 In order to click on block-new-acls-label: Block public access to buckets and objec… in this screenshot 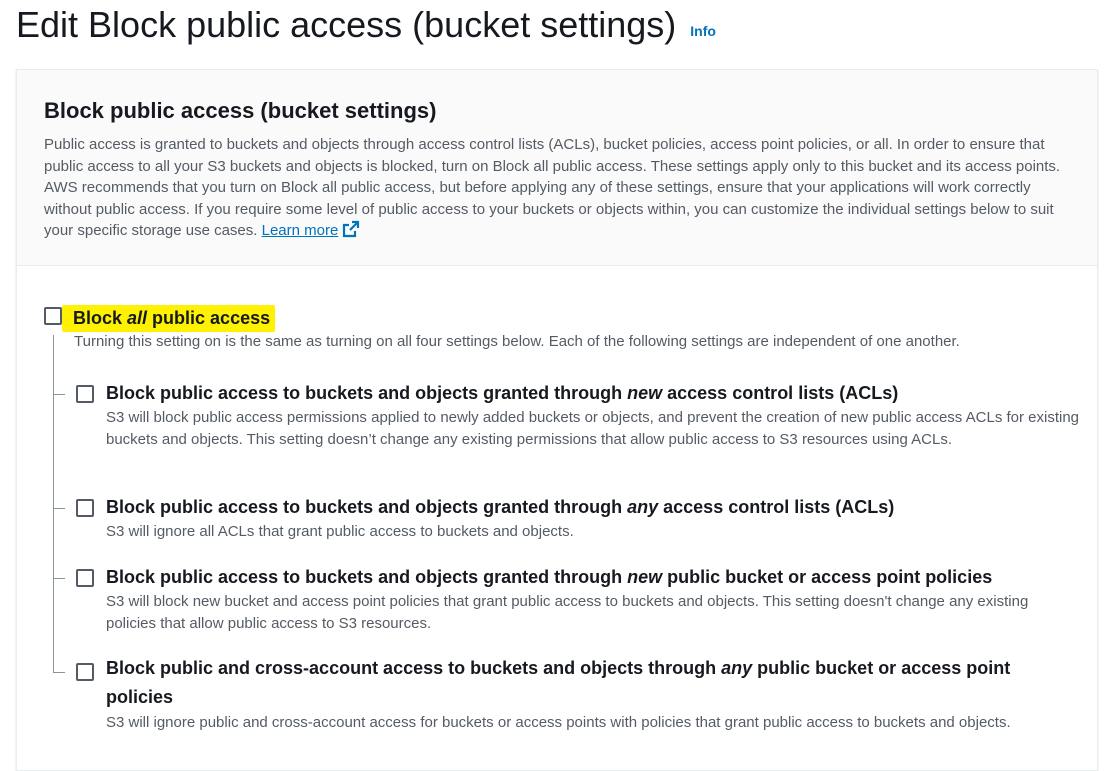, I will do `click(593, 393)`.